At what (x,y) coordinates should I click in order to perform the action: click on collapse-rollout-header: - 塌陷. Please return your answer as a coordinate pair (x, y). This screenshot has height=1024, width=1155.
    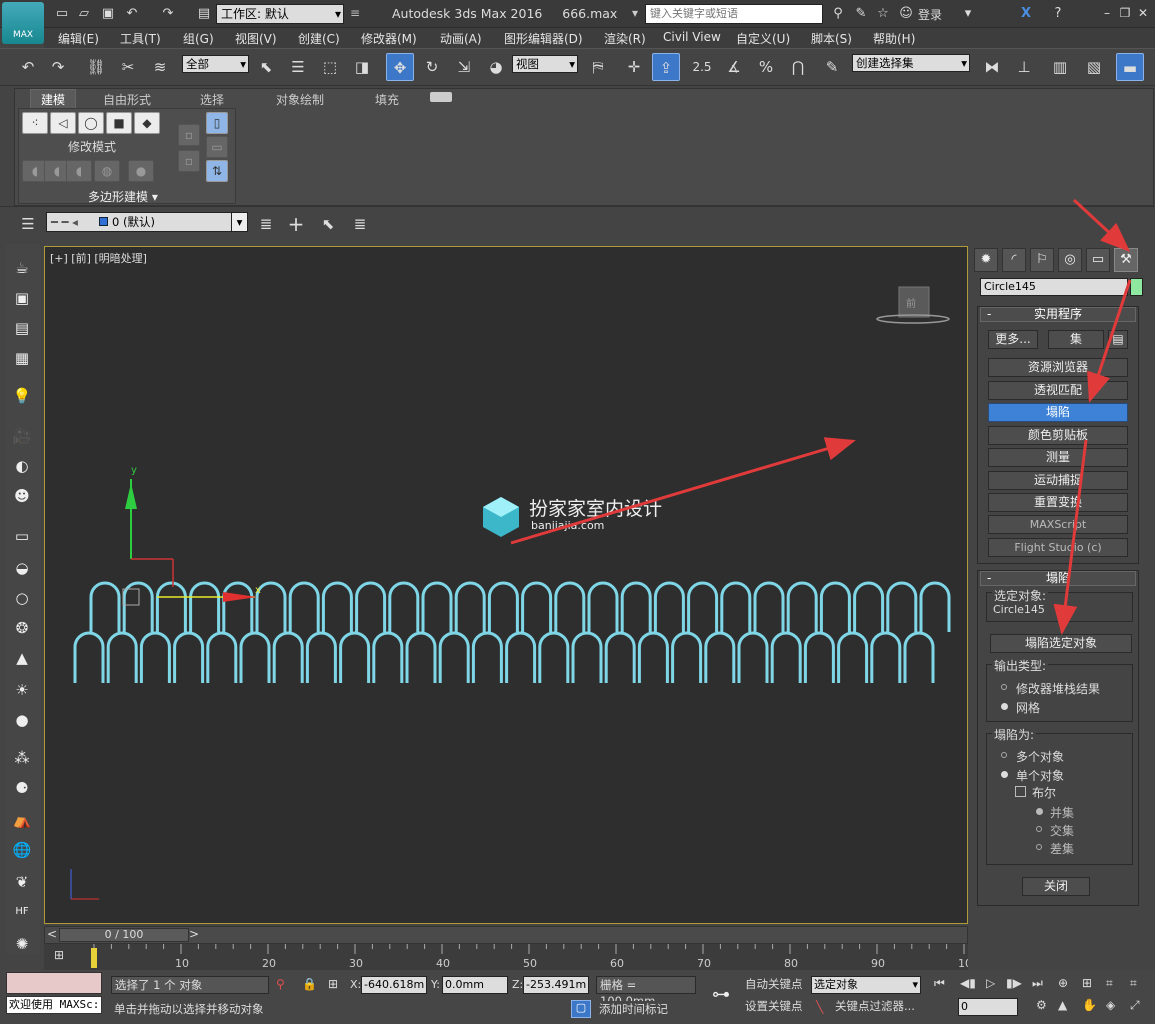
    Looking at the image, I should click on (1058, 578).